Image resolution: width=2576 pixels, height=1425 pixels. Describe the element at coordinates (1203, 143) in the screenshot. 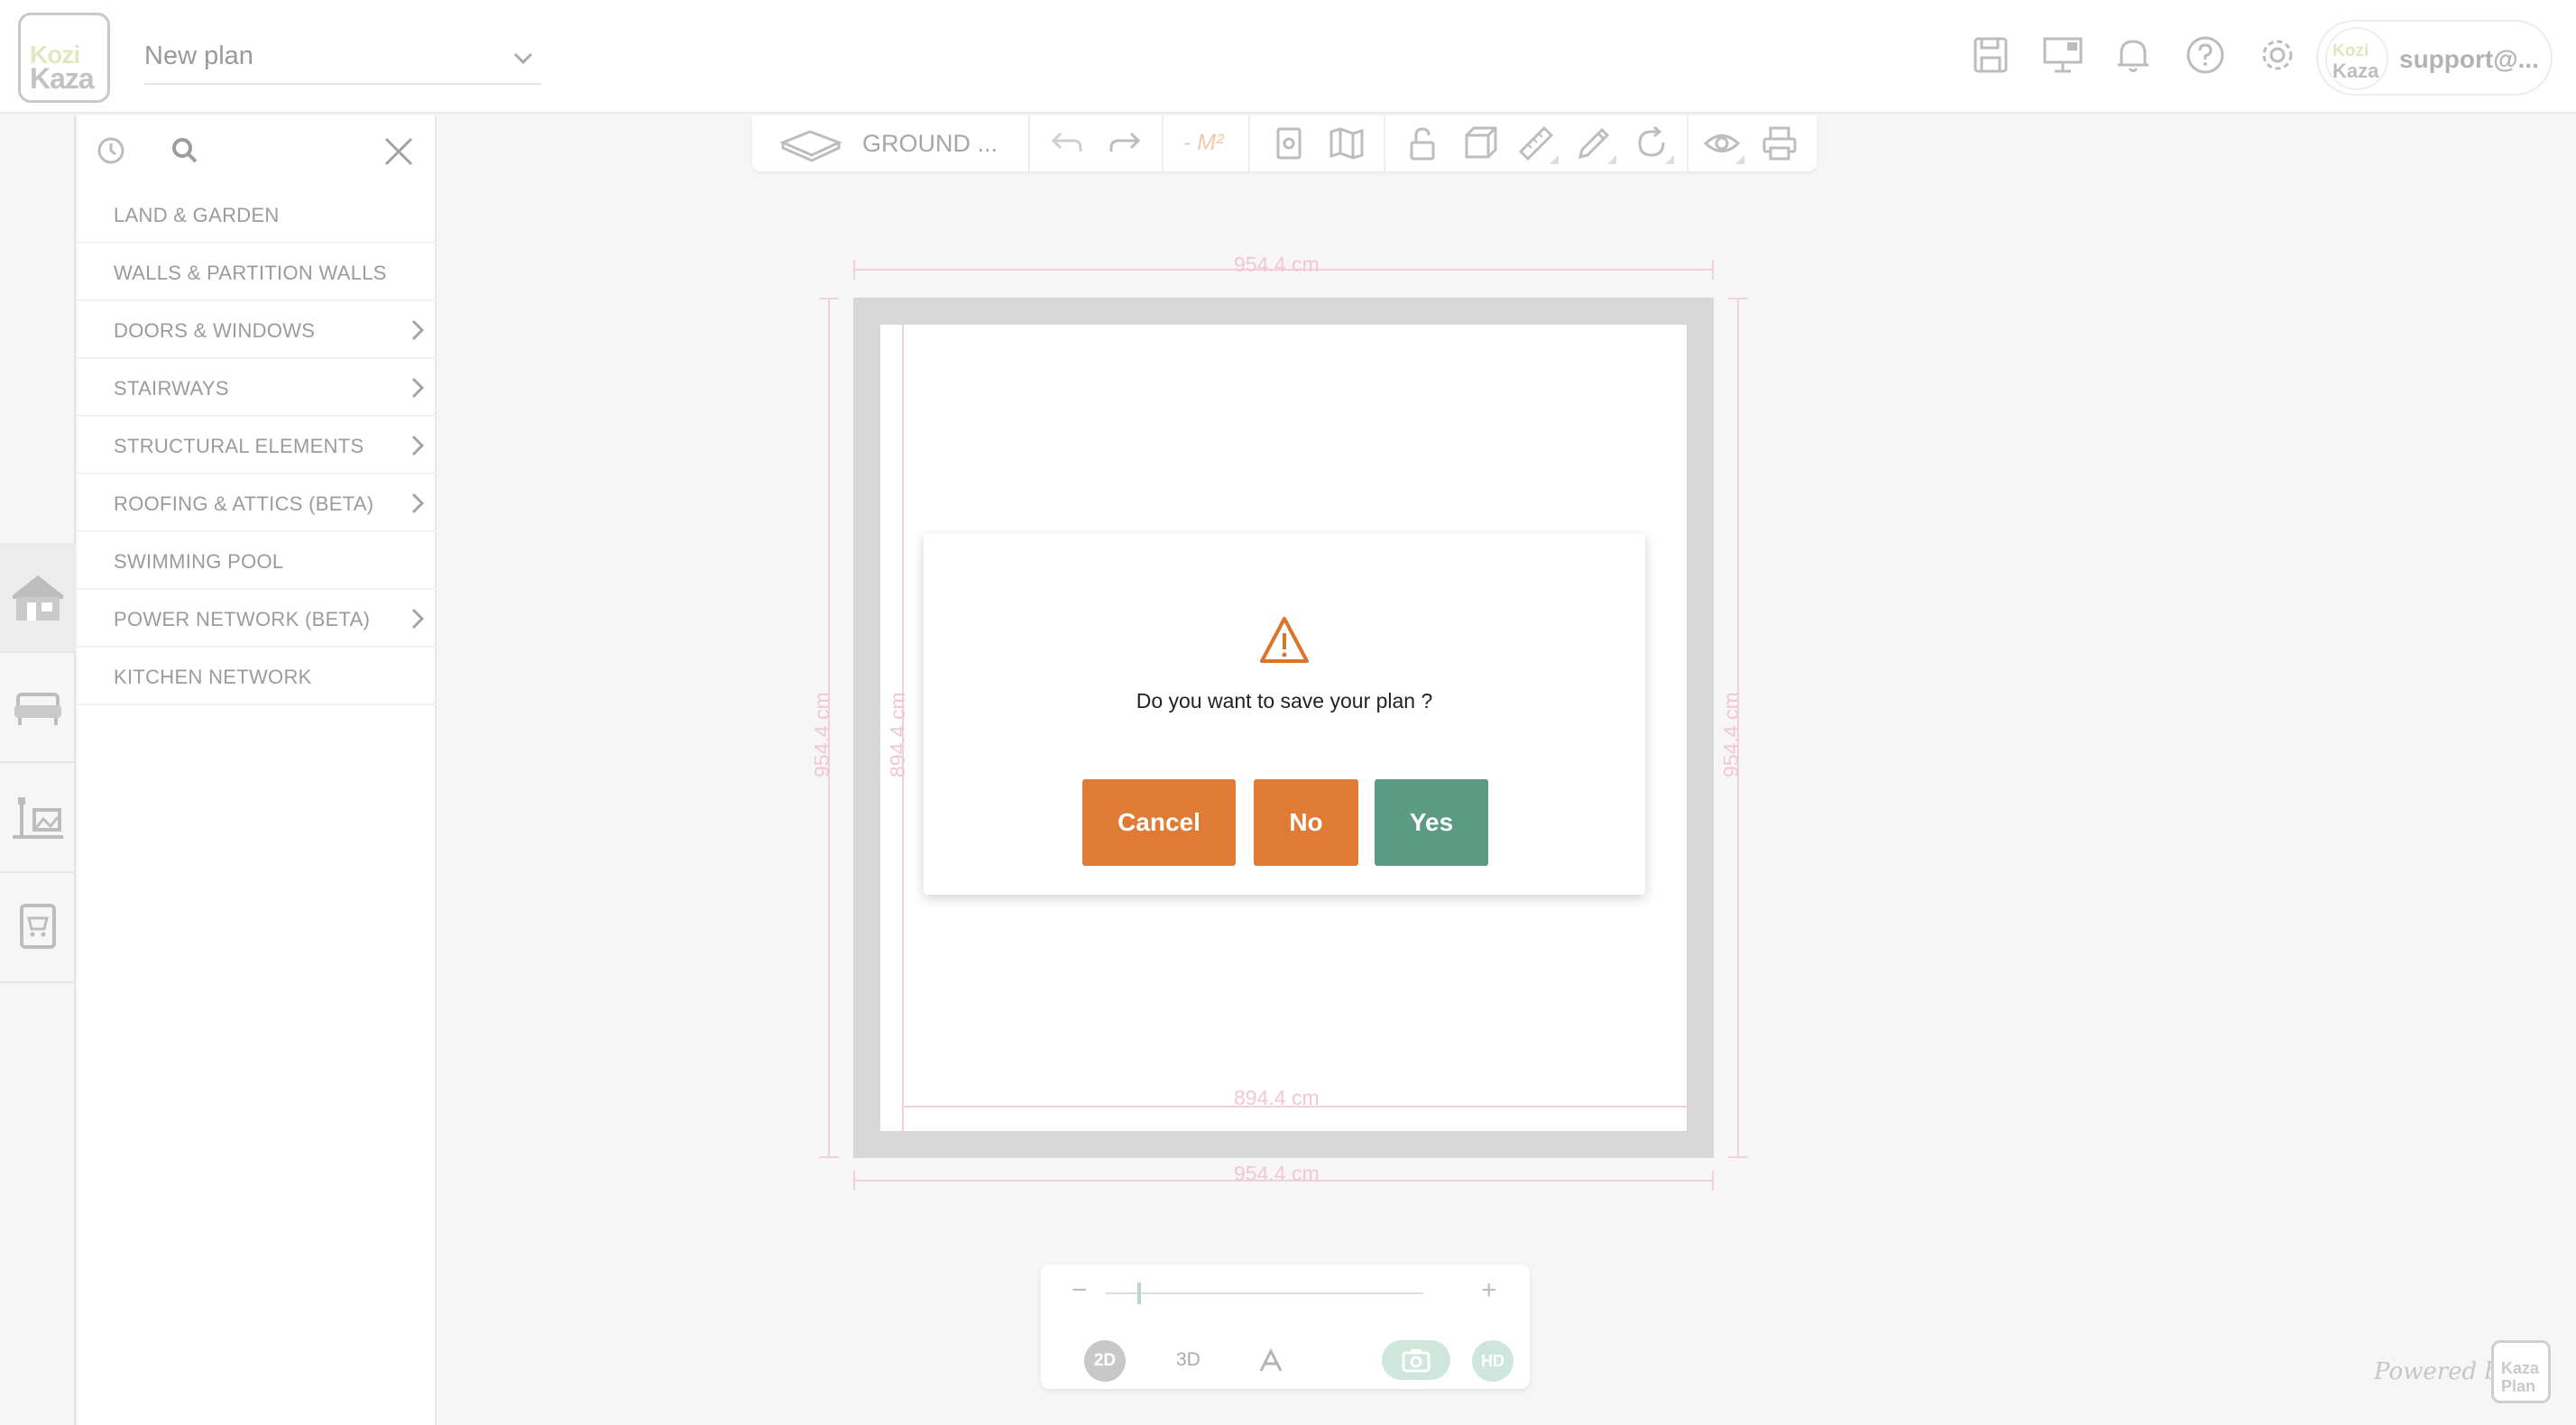

I see `area-indicator: - M²` at that location.